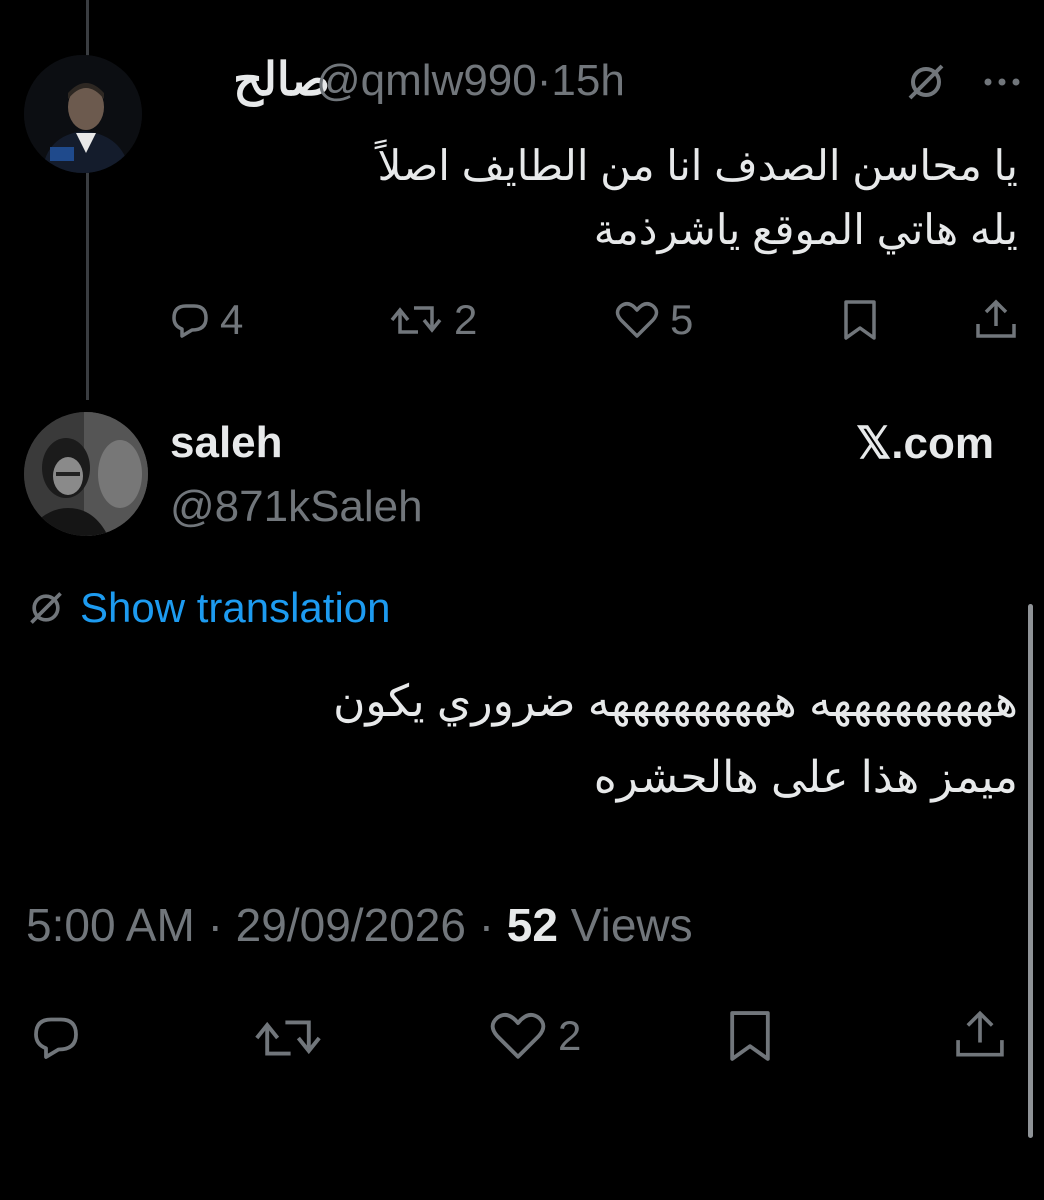 Image resolution: width=1044 pixels, height=1200 pixels. I want to click on scrollbar, so click(1030, 871).